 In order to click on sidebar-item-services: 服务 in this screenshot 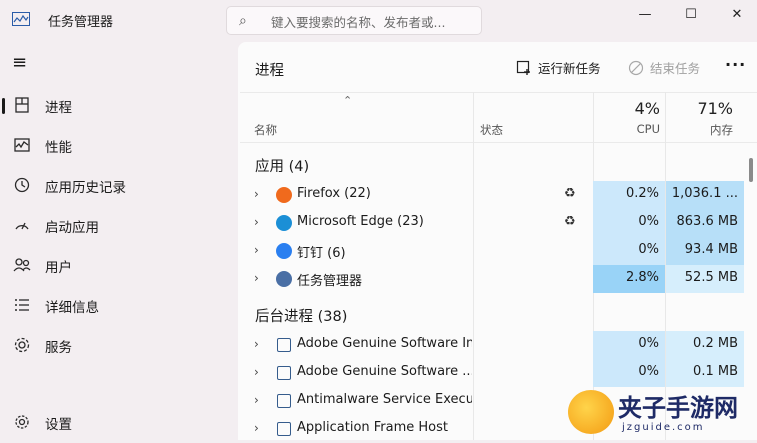, I will do `click(117, 345)`.